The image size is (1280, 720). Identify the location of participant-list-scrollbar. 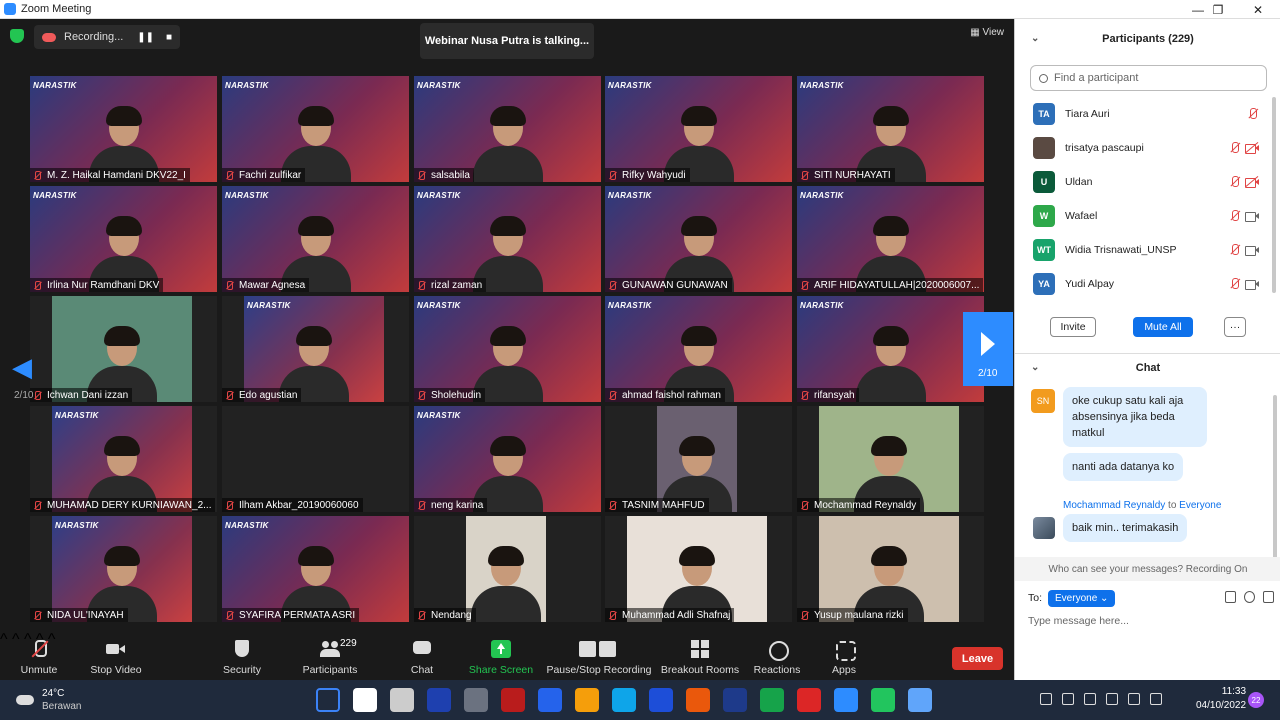
(1274, 202).